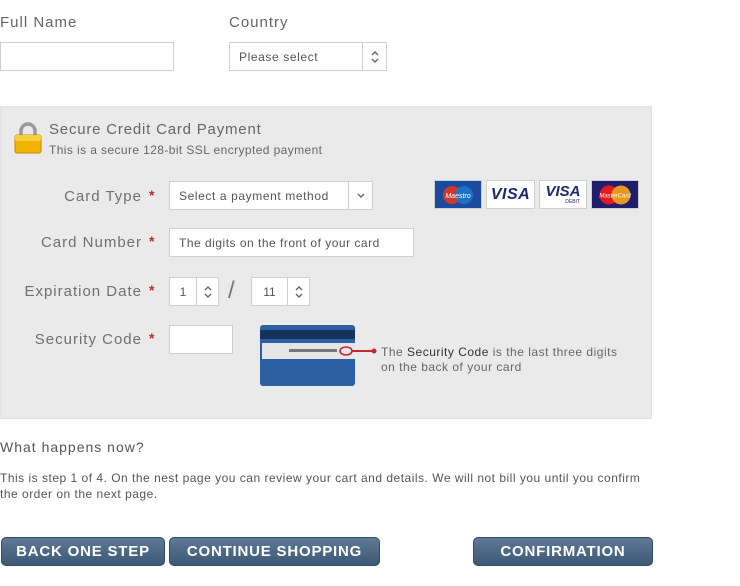  Describe the element at coordinates (572, 202) in the screenshot. I see `visa-debit-logo-subtext: DEBIT` at that location.